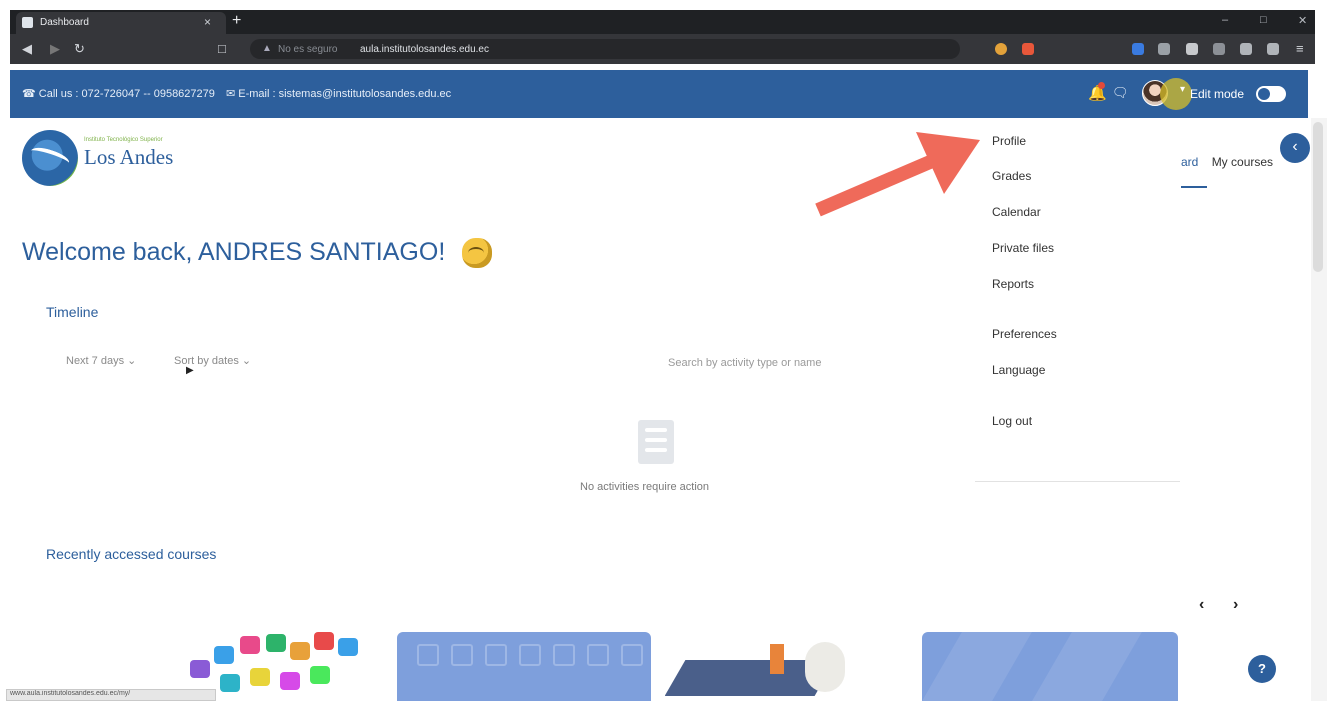 This screenshot has width=1327, height=701. Describe the element at coordinates (1262, 669) in the screenshot. I see `help-button: ?` at that location.